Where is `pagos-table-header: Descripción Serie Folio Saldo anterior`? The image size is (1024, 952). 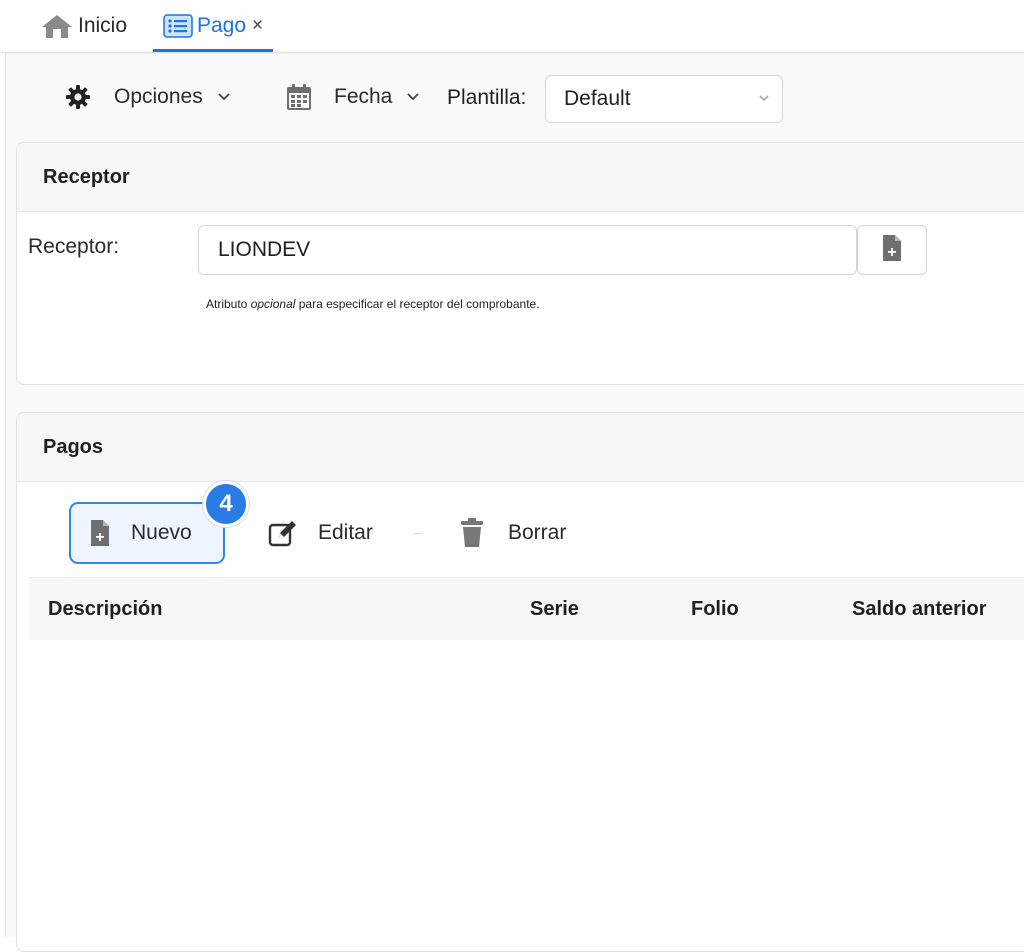
pagos-table-header: Descripción Serie Folio Saldo anterior is located at coordinates (526, 609).